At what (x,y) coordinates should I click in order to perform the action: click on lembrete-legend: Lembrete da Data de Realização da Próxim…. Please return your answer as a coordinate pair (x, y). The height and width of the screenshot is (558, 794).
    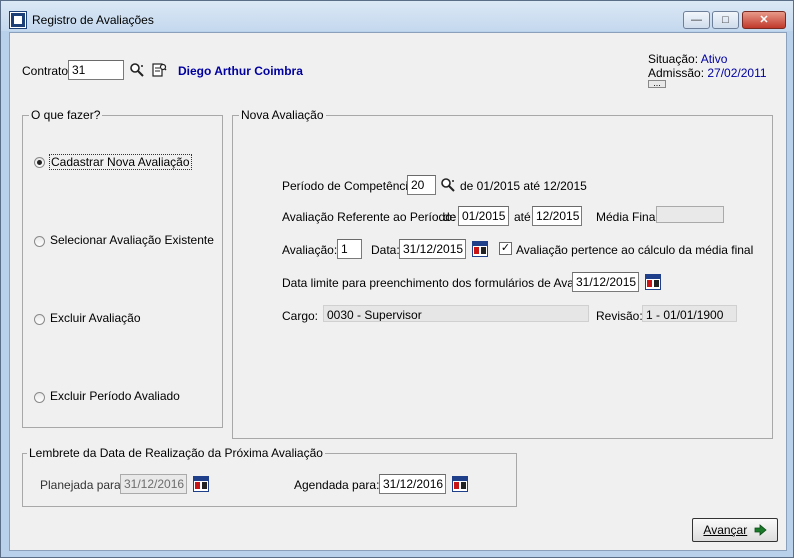
    Looking at the image, I should click on (176, 453).